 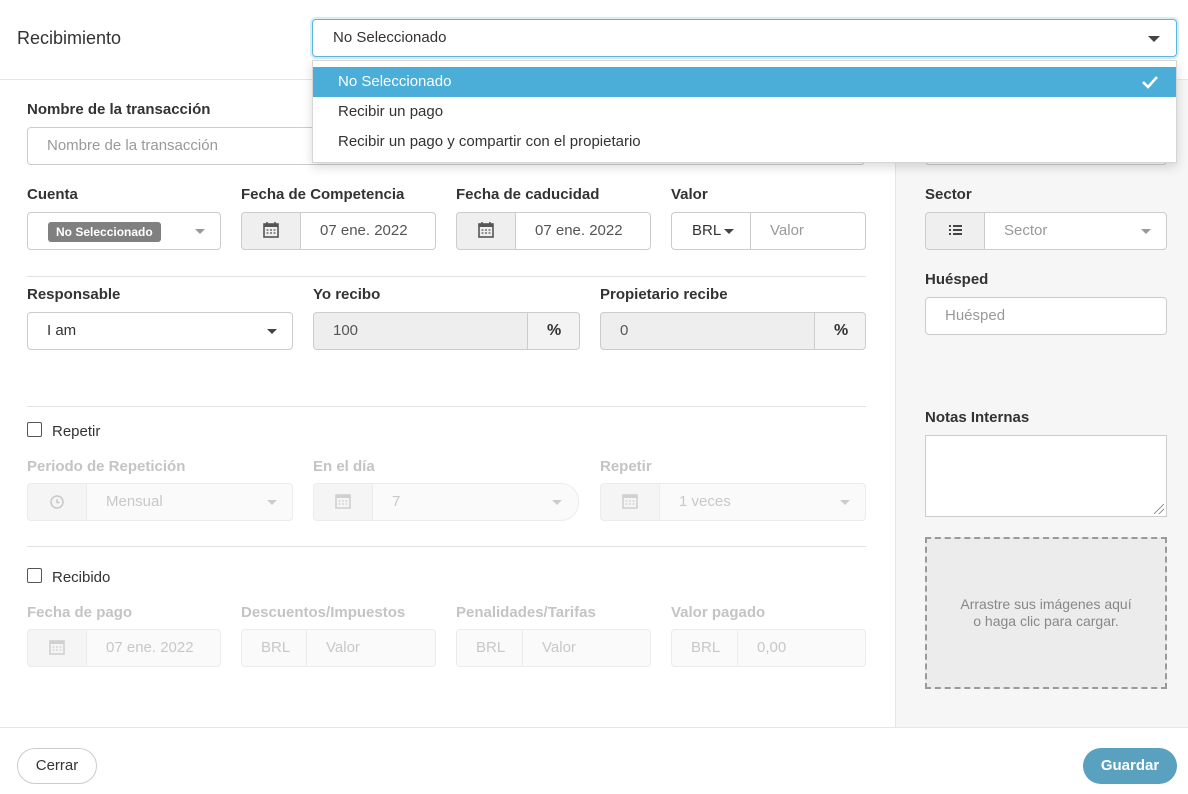 What do you see at coordinates (744, 82) in the screenshot?
I see `option-no-seleccionado: No Seleccionado` at bounding box center [744, 82].